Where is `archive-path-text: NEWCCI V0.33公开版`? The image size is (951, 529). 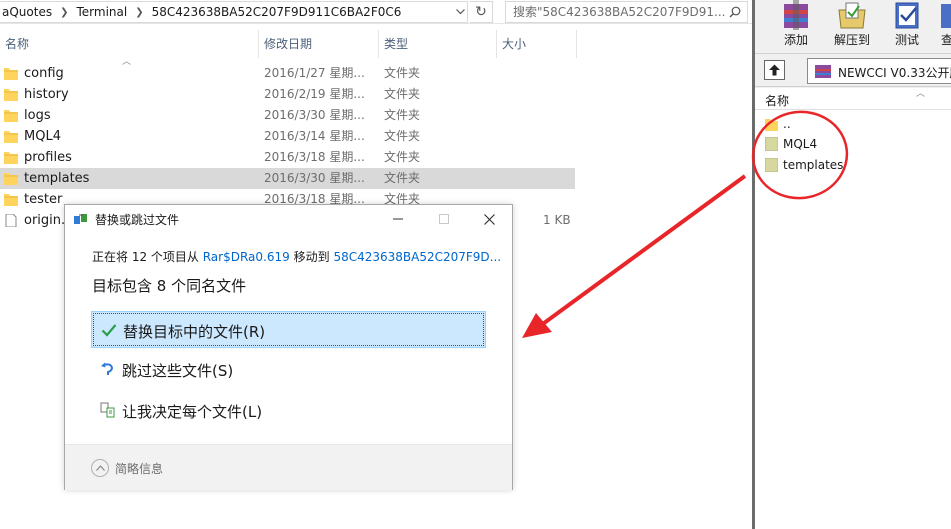 archive-path-text: NEWCCI V0.33公开版 is located at coordinates (894, 73).